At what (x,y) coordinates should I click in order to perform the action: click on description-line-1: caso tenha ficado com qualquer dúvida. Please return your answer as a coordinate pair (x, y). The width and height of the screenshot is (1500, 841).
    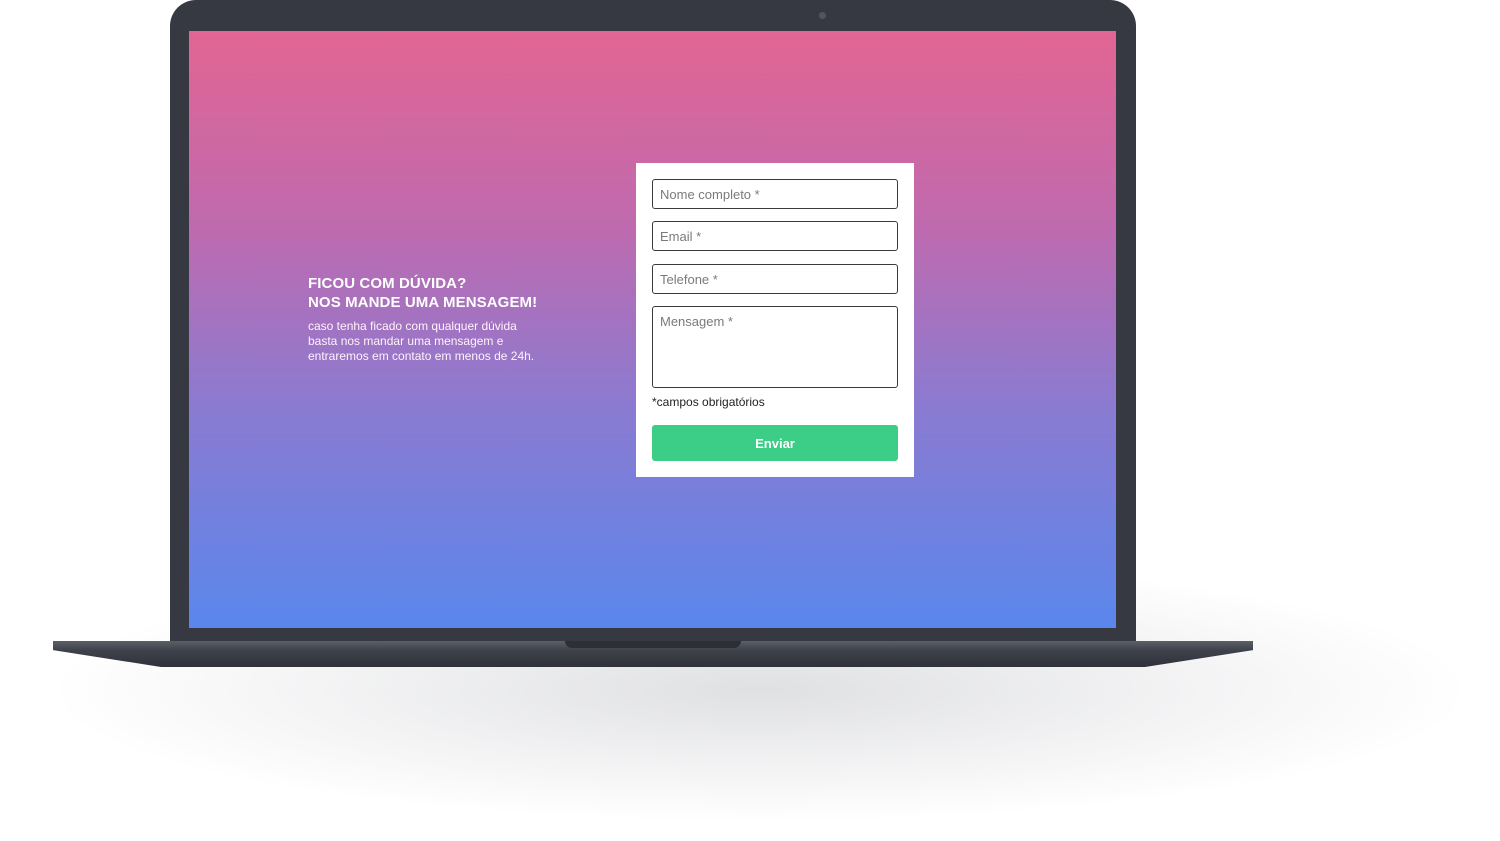
    Looking at the image, I should click on (412, 326).